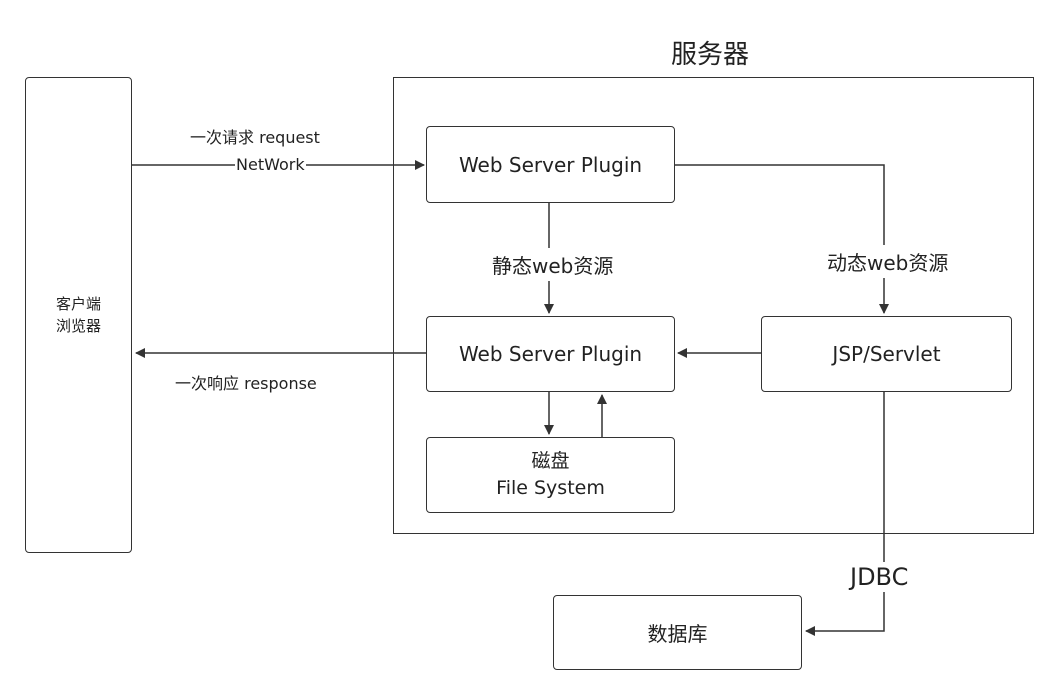 This screenshot has width=1060, height=695. Describe the element at coordinates (550, 461) in the screenshot. I see `disk-label-line1: 磁盘` at that location.